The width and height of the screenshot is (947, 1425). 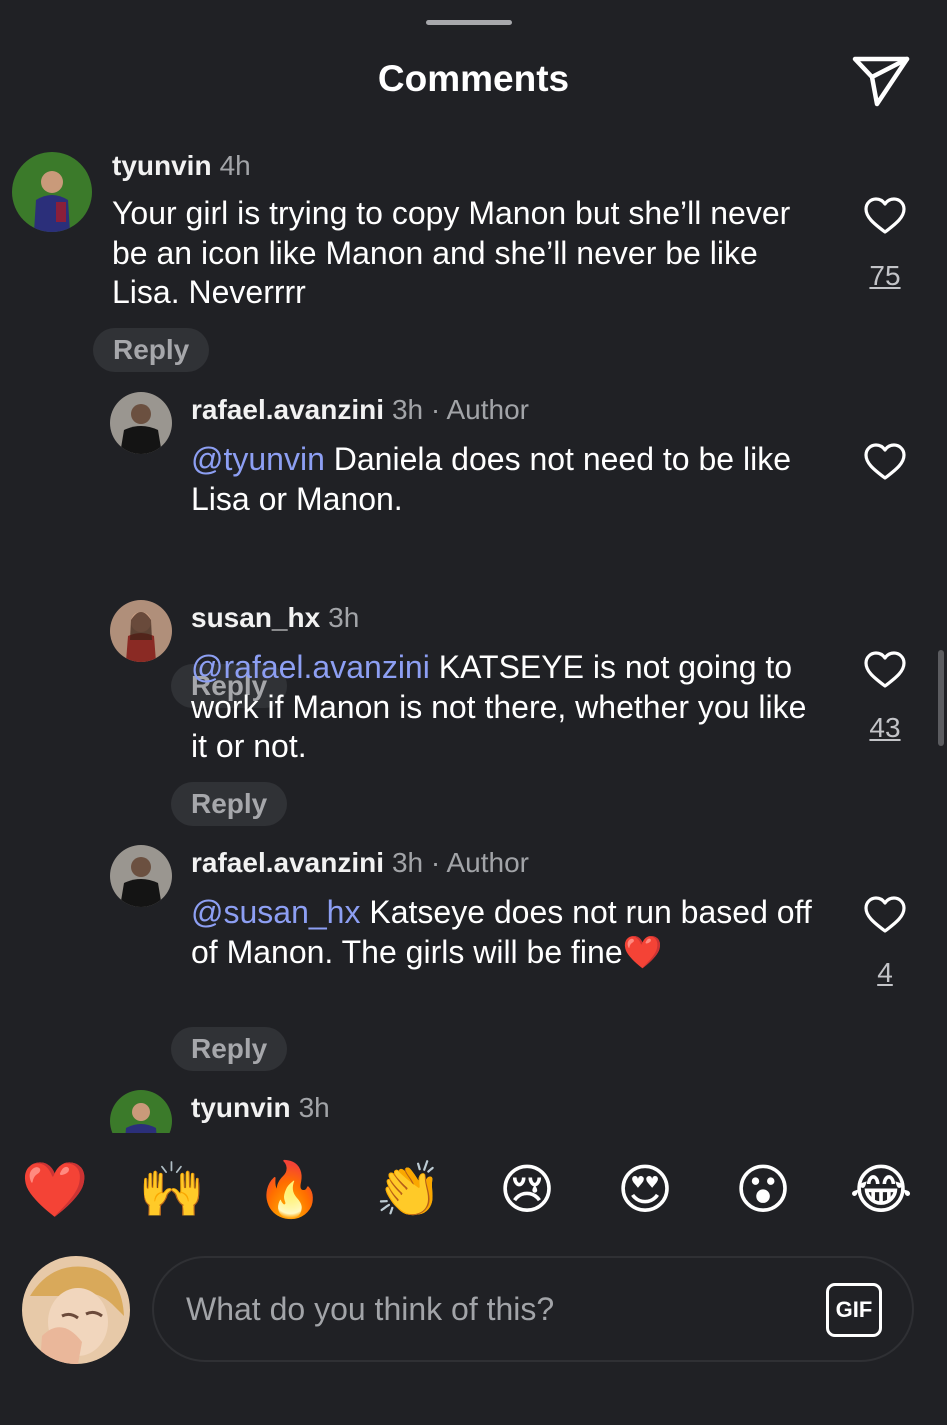 What do you see at coordinates (76, 1310) in the screenshot?
I see `my-avatar` at bounding box center [76, 1310].